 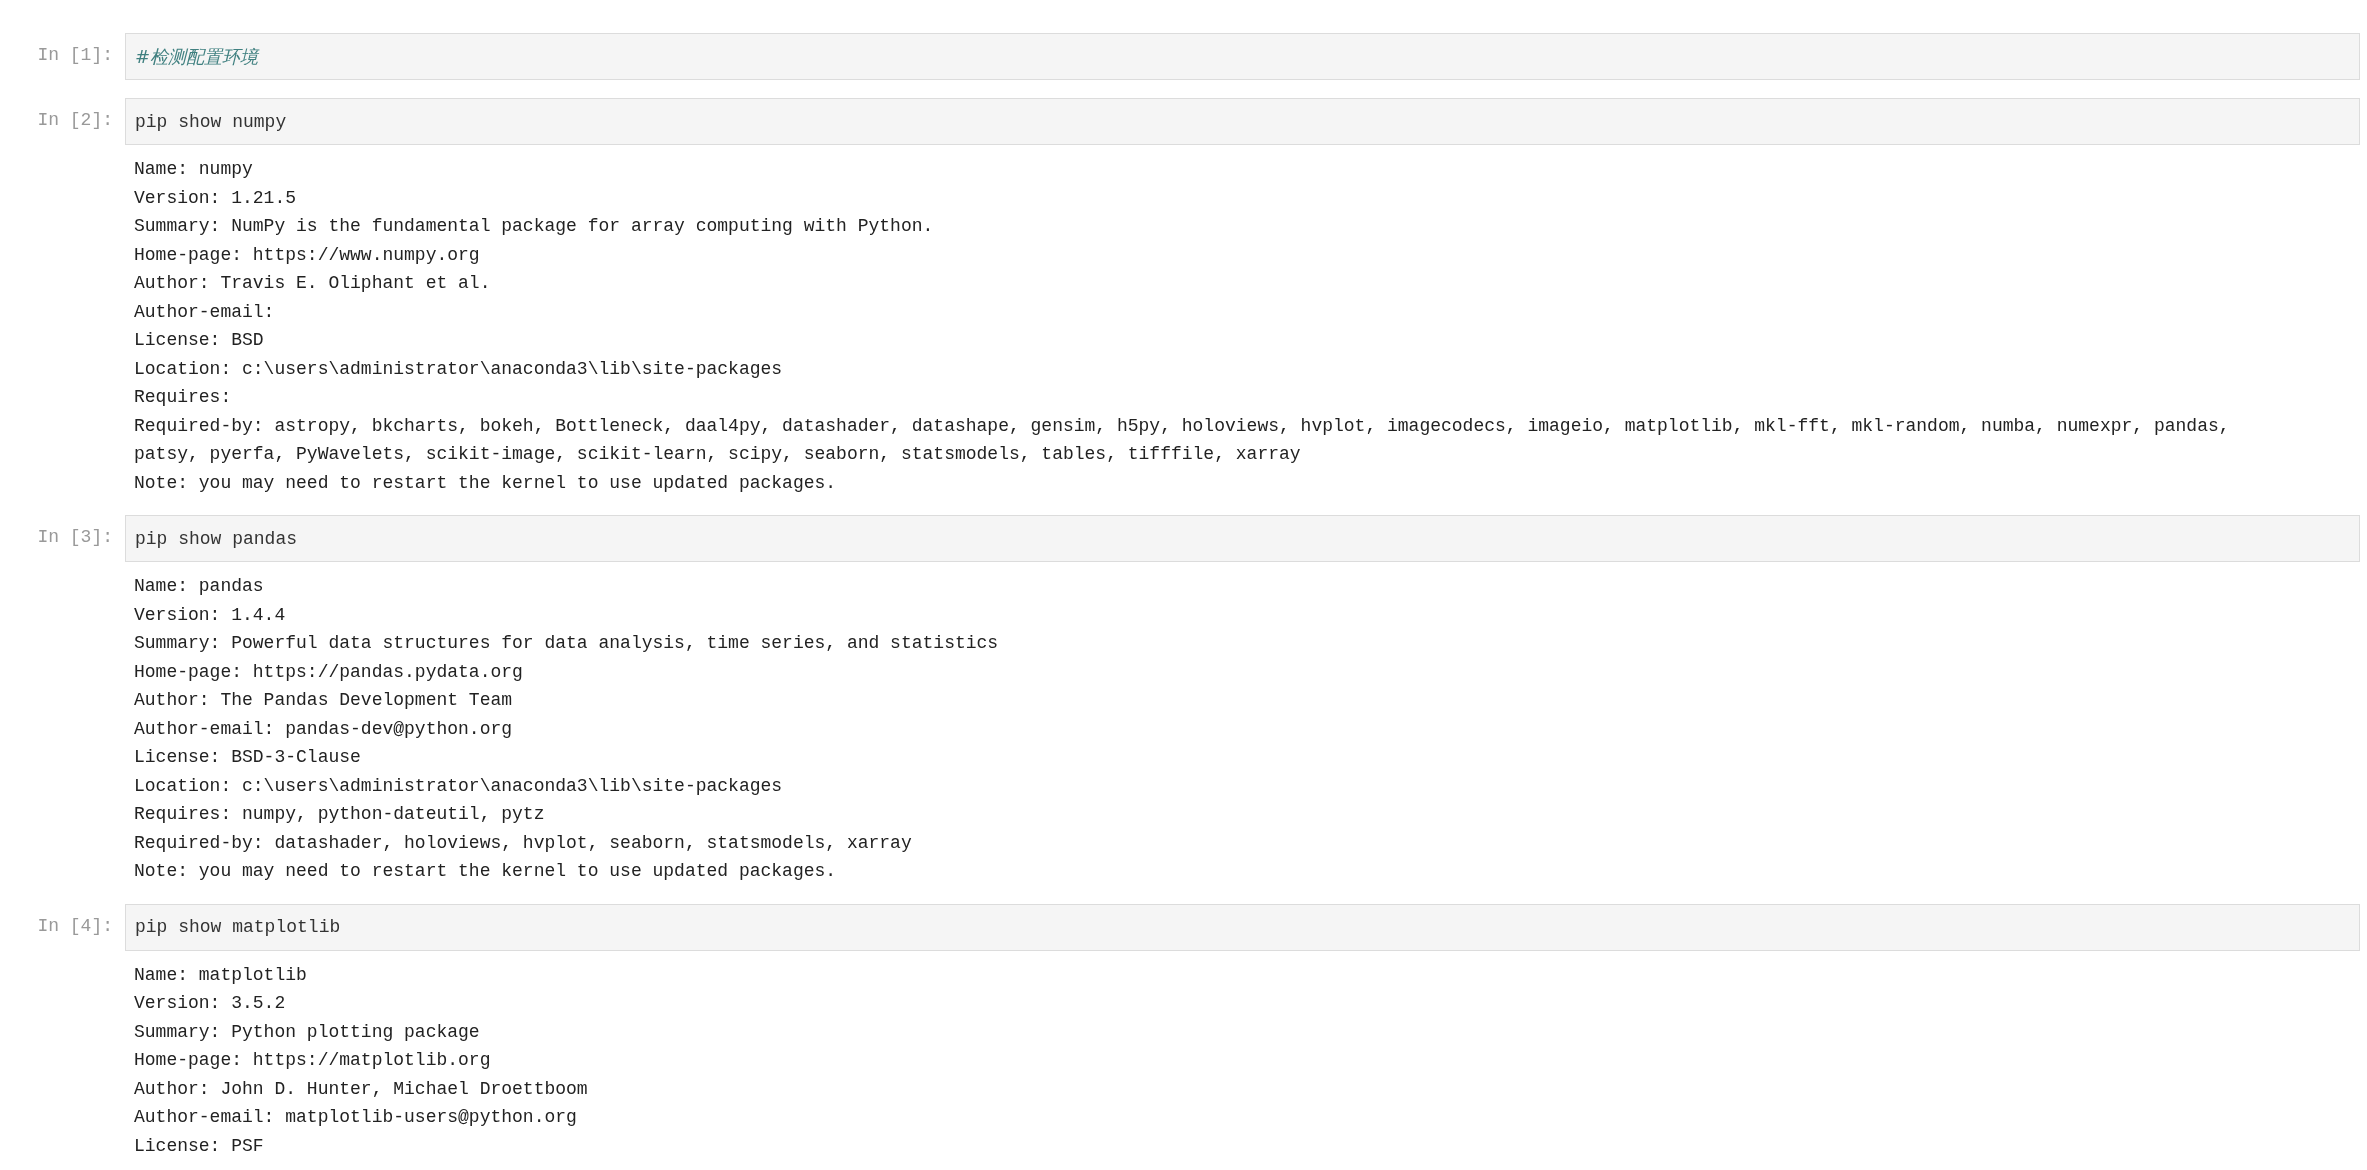 I want to click on cell-prompt: In [4]:, so click(x=74, y=925).